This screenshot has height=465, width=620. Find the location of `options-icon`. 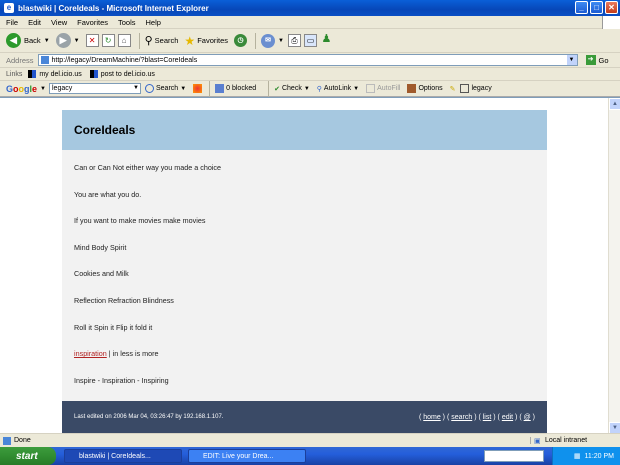

options-icon is located at coordinates (412, 88).